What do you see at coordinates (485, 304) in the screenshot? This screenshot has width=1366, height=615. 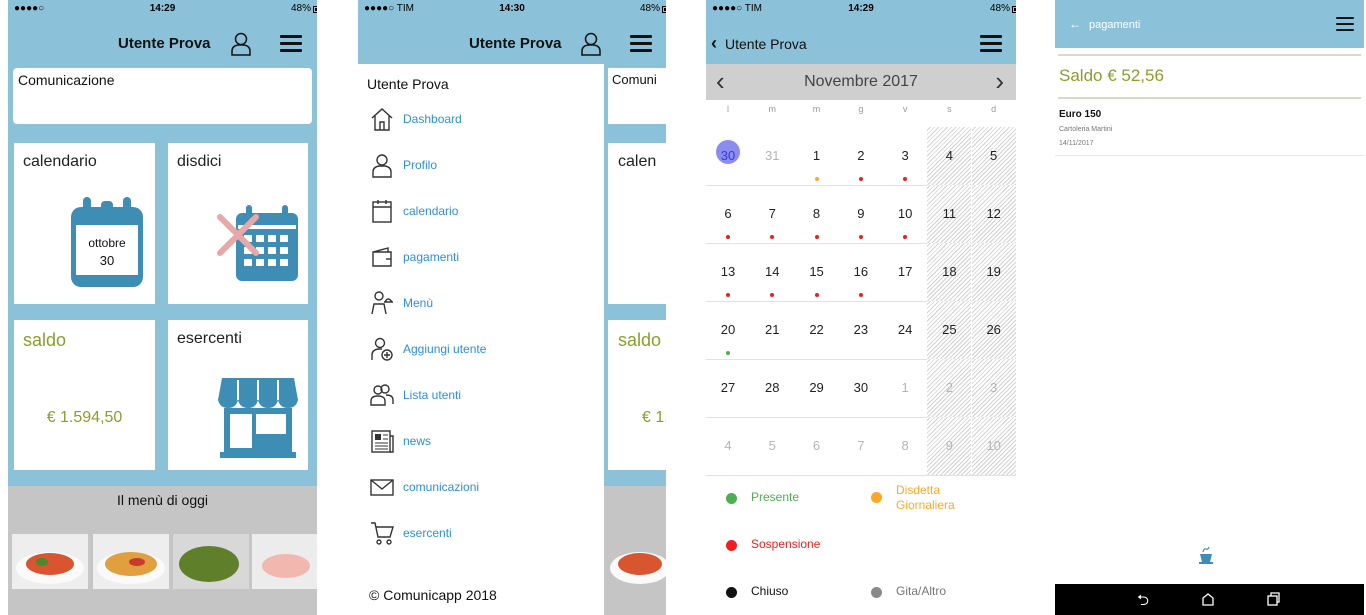 I see `drawer-item-menu: Menù` at bounding box center [485, 304].